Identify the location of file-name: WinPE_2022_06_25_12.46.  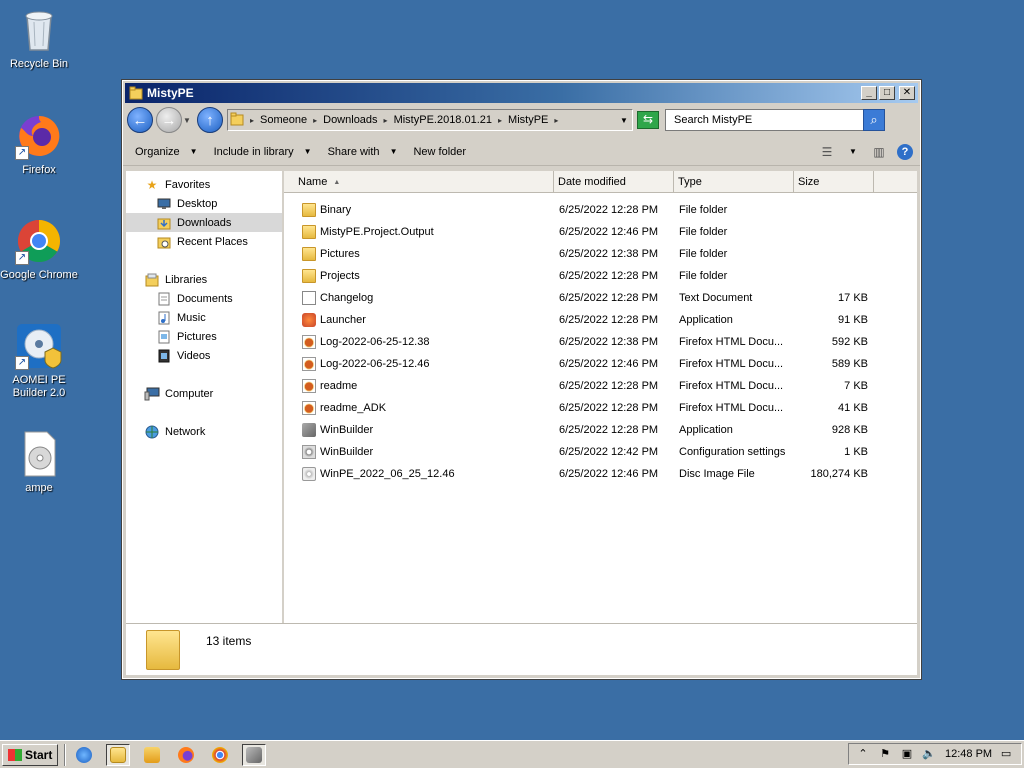
(387, 474).